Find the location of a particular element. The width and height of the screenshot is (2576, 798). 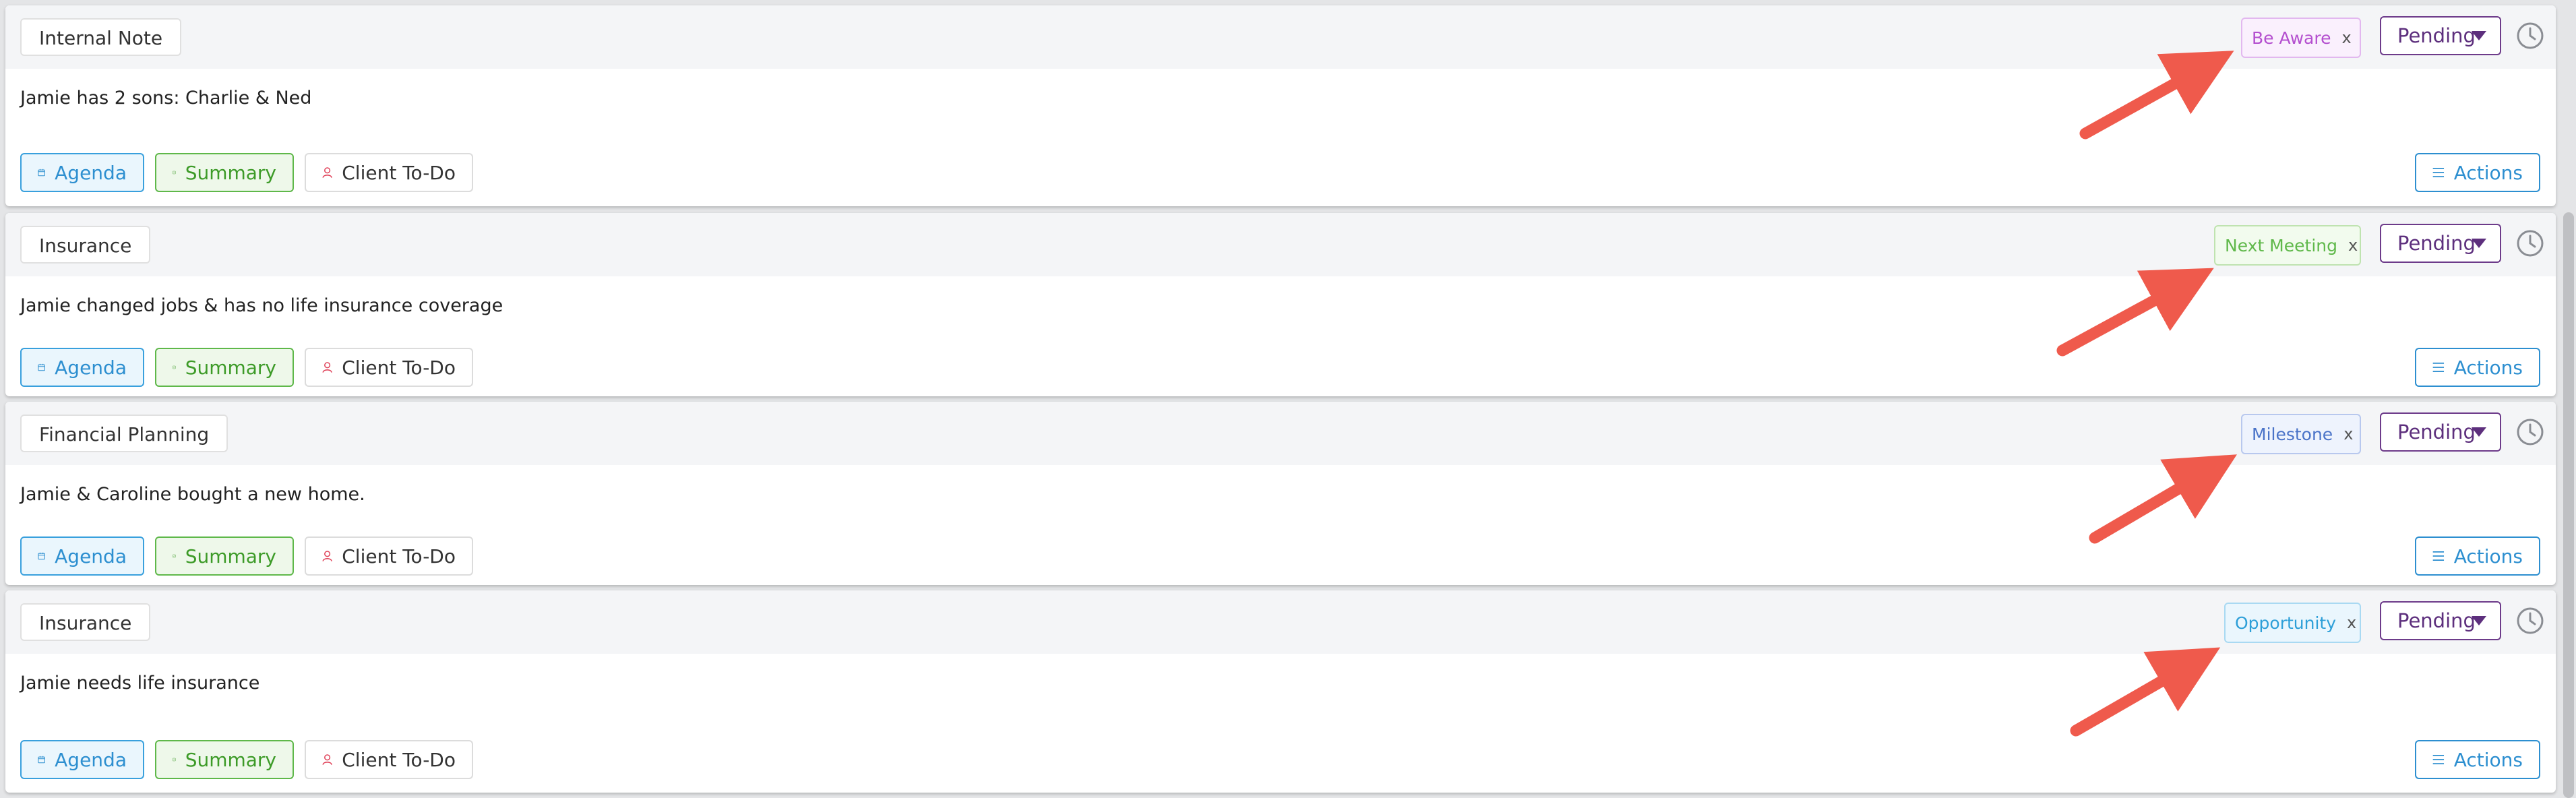

vertical-scrollbar is located at coordinates (2569, 505).